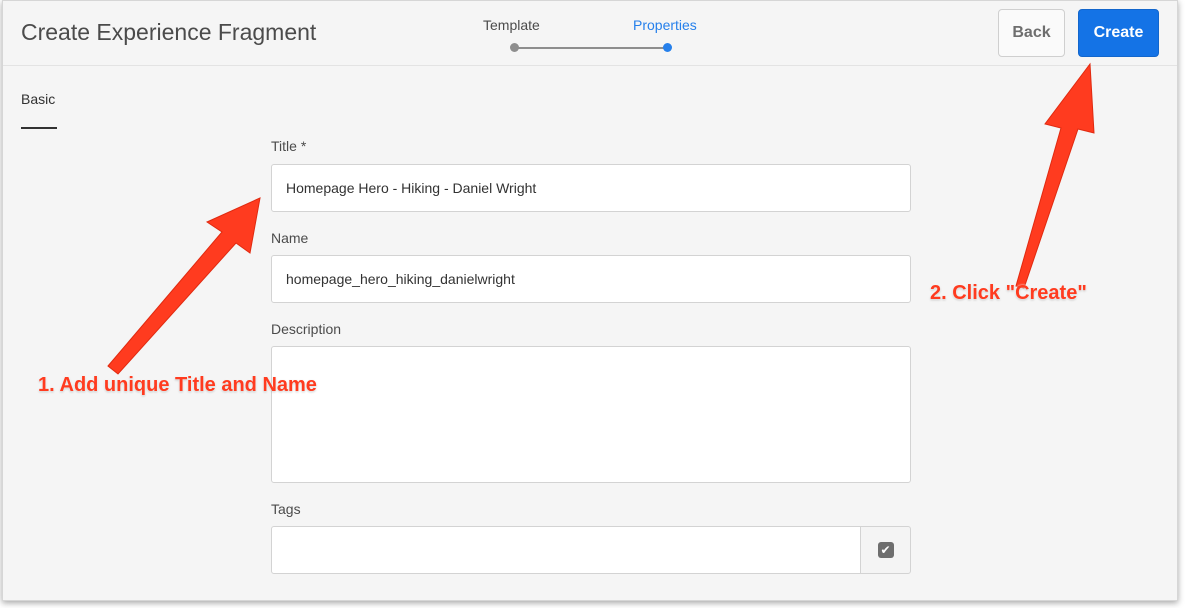 The width and height of the screenshot is (1185, 608). Describe the element at coordinates (1055, 175) in the screenshot. I see `arrow-to-create-icon` at that location.